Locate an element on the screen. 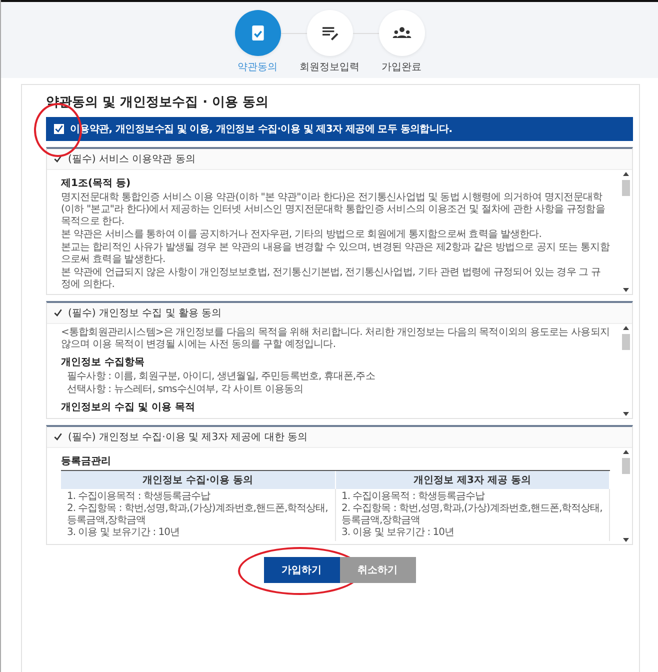  step-label: 회원정보입력 is located at coordinates (330, 67).